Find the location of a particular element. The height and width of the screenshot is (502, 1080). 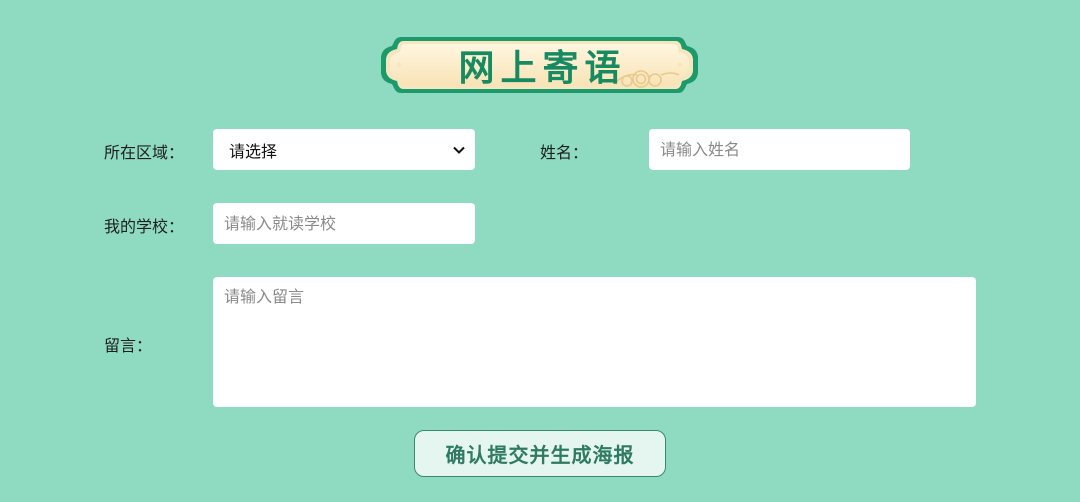

chevron-down-icon is located at coordinates (459, 150).